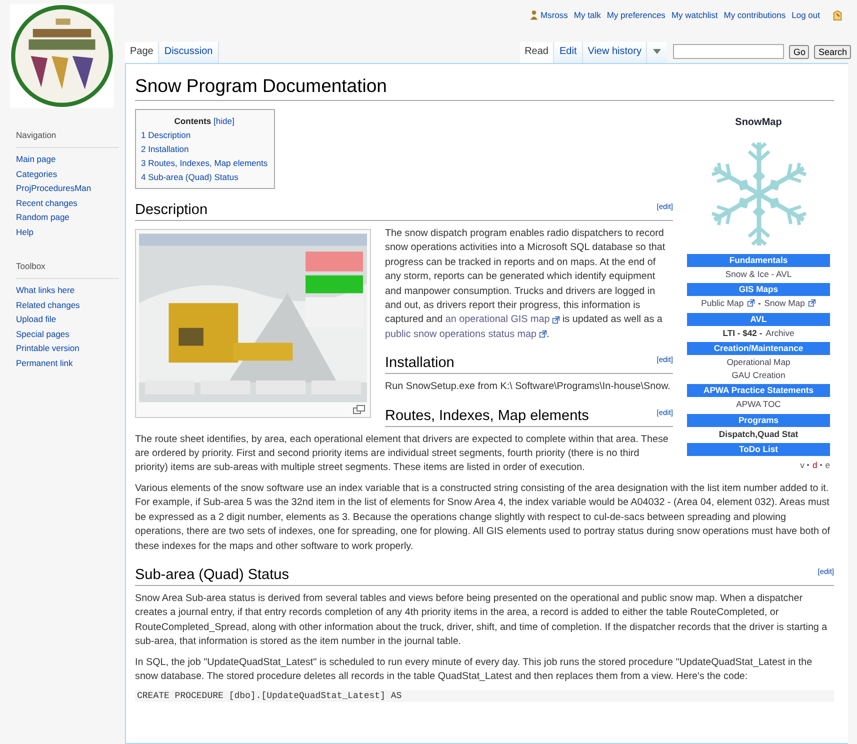 This screenshot has height=744, width=857. What do you see at coordinates (70, 319) in the screenshot?
I see `sidebar-link: Upload file` at bounding box center [70, 319].